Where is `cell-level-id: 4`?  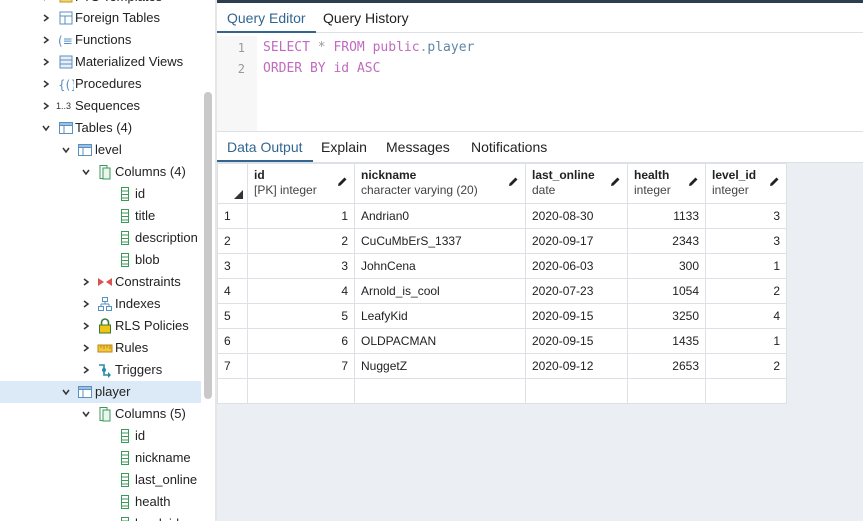 cell-level-id: 4 is located at coordinates (746, 316).